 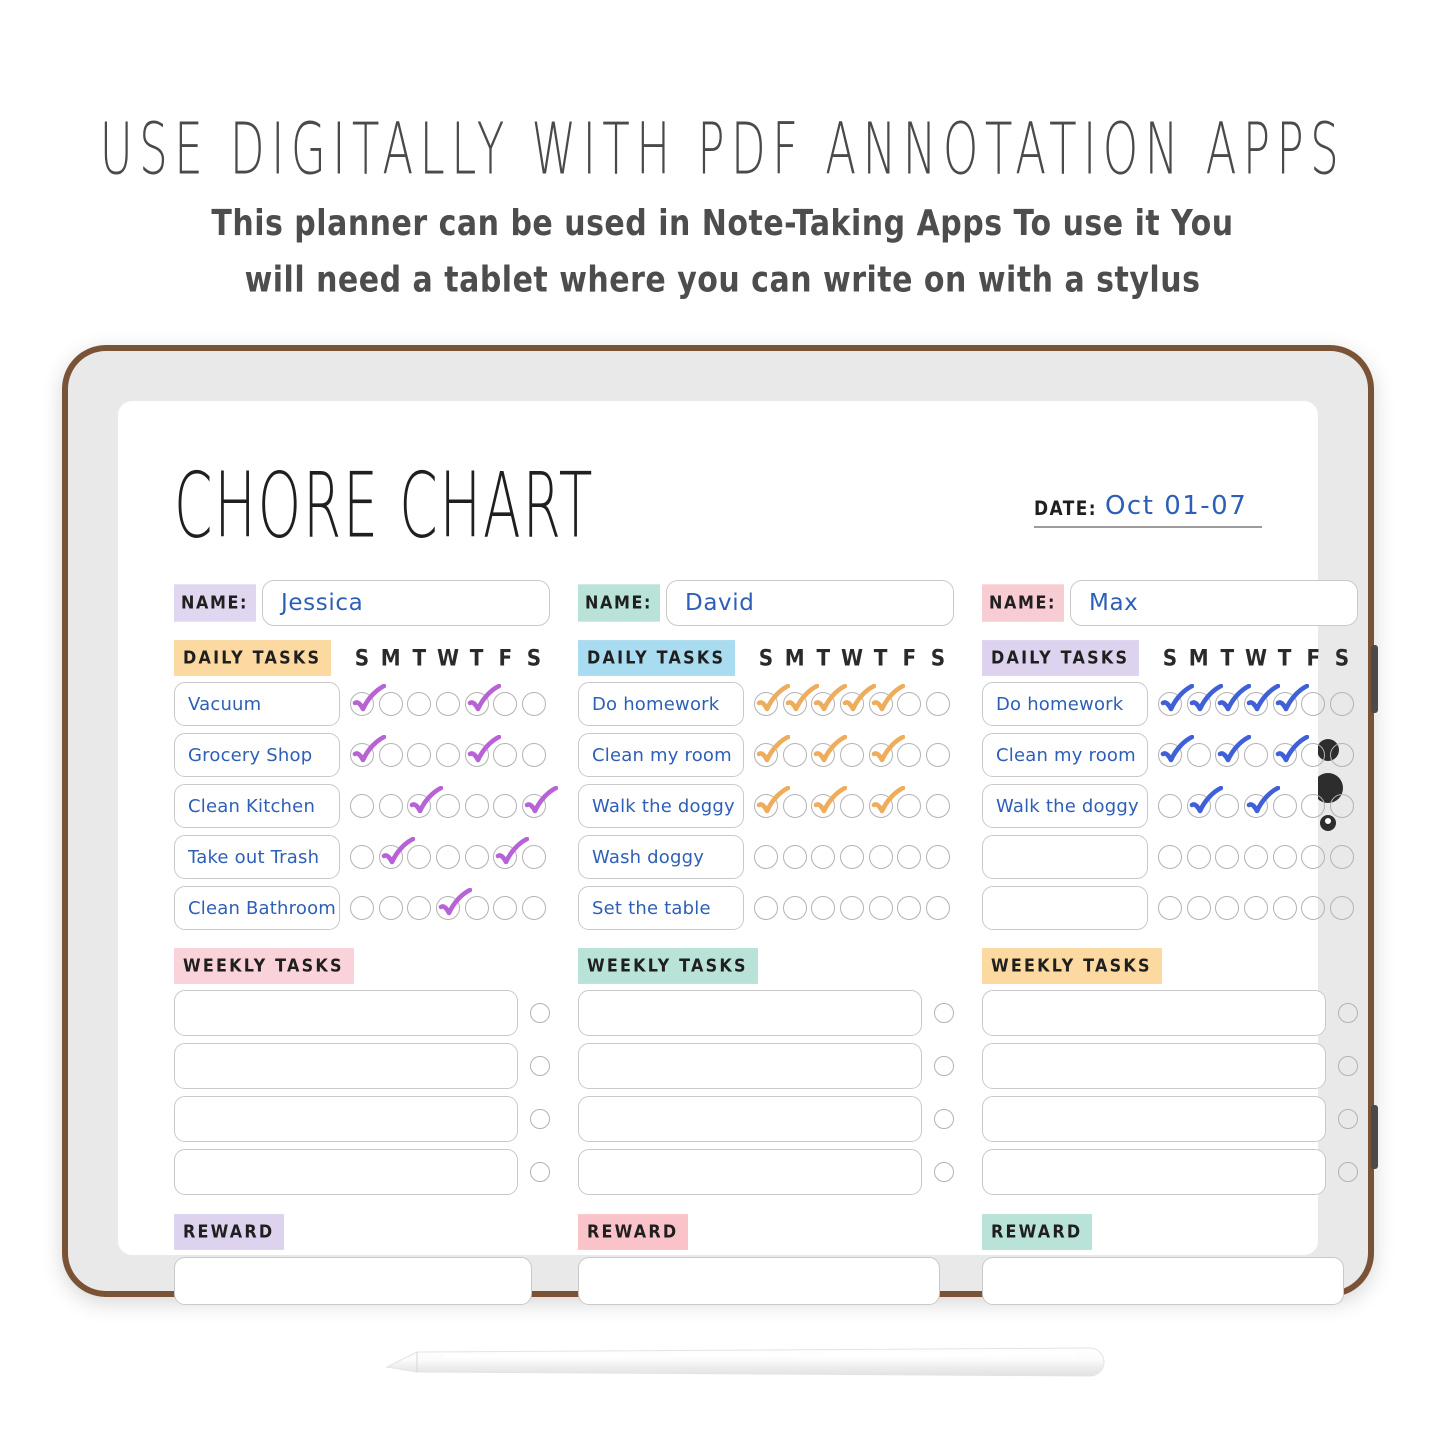 I want to click on daily-task-input: Clean Bathroom, so click(x=257, y=908).